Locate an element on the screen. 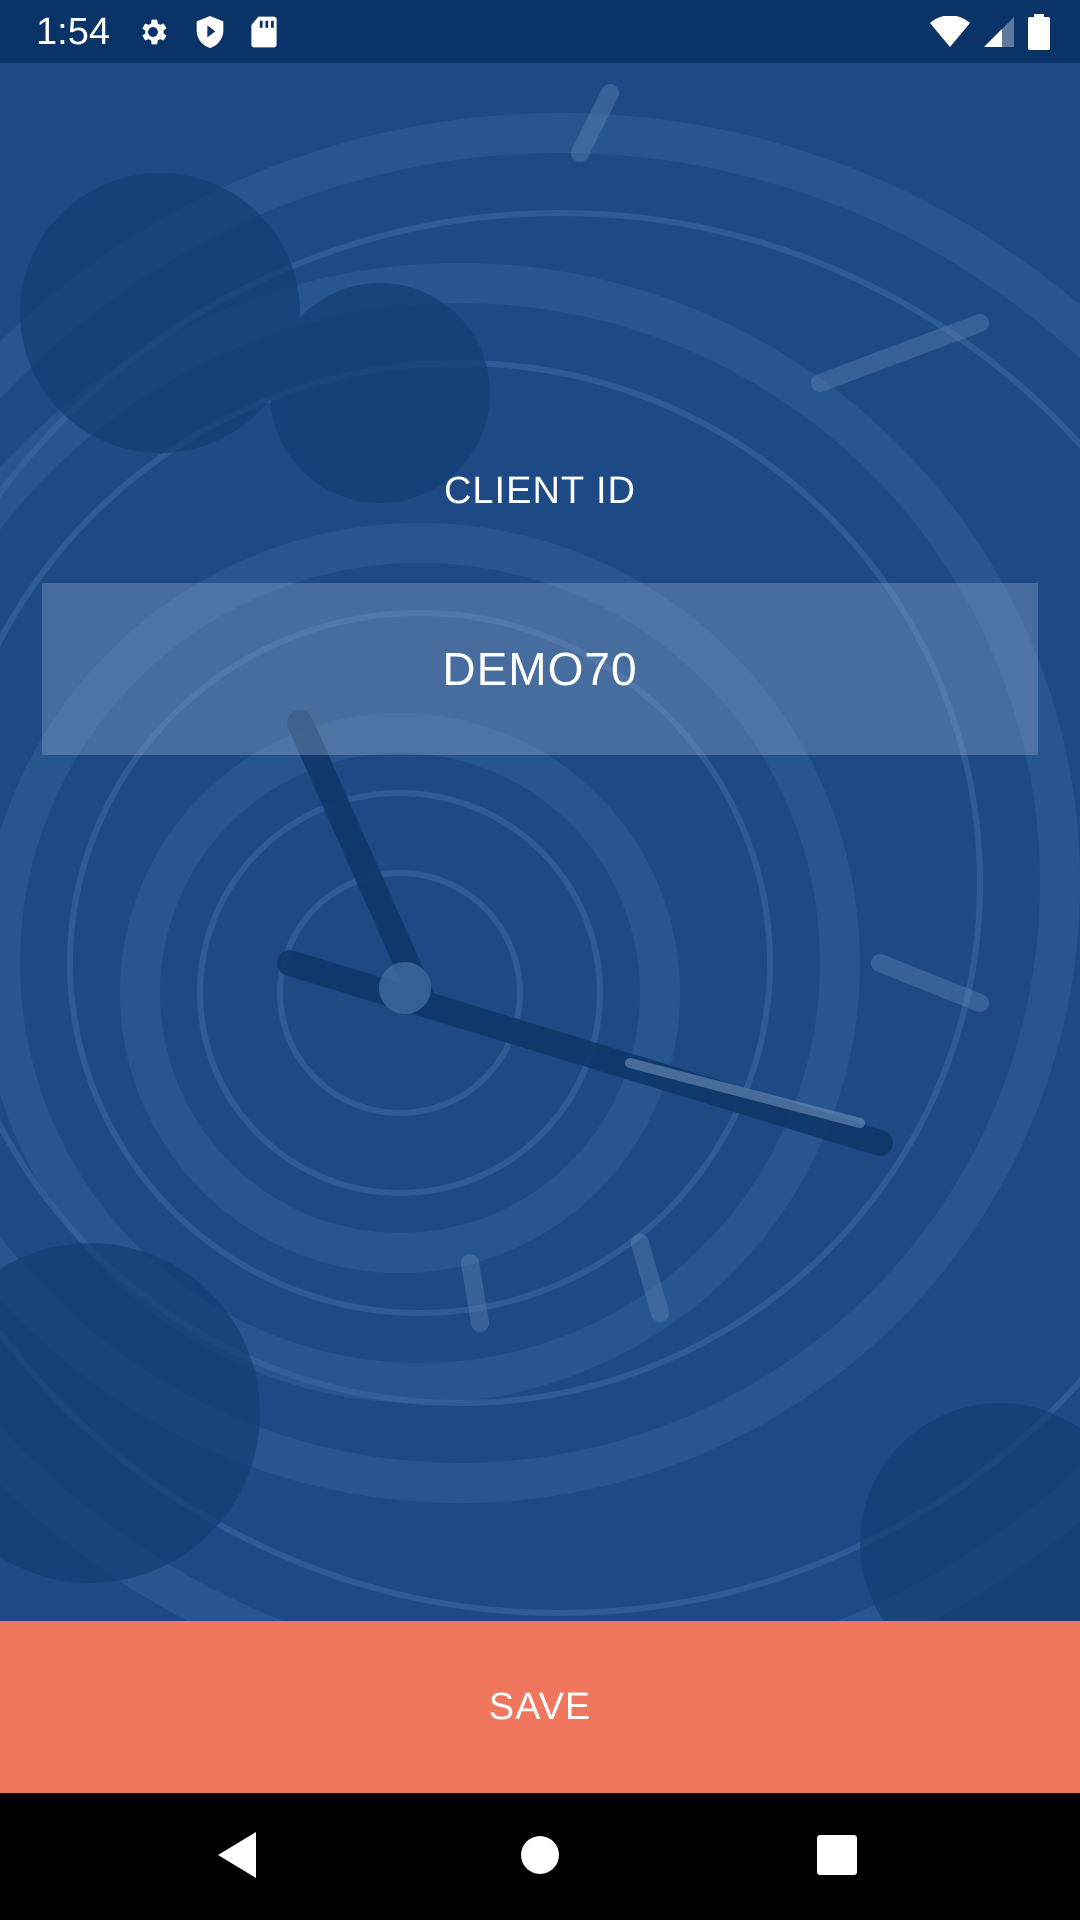 The width and height of the screenshot is (1080, 1920). status-bar: 1:54 is located at coordinates (540, 31).